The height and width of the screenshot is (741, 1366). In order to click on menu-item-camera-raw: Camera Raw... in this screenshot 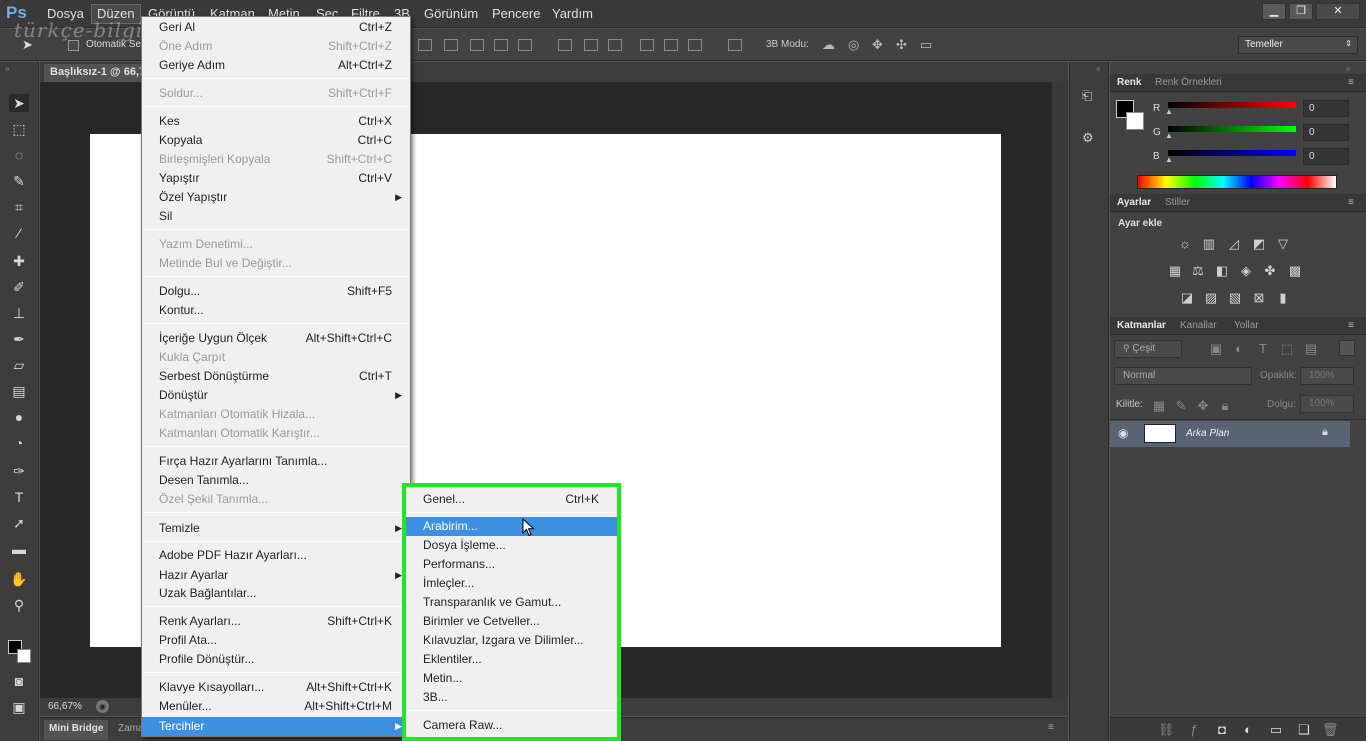, I will do `click(511, 725)`.